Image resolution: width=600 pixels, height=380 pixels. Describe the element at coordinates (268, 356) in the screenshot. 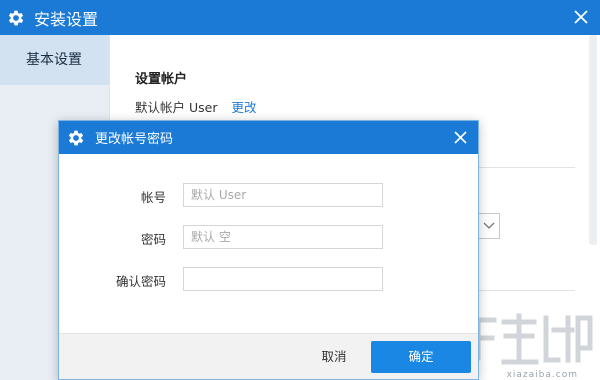

I see `dialog-footer: 取消 确定` at that location.